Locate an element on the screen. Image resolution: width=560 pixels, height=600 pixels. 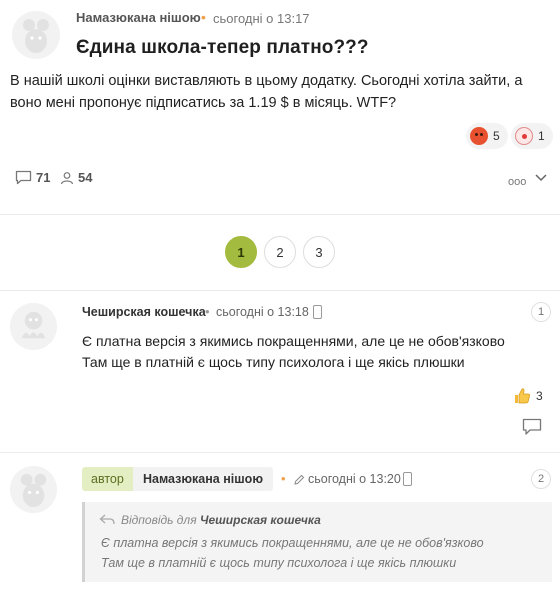
quote-header: Відповідь для Чеширская кошечка is located at coordinates (221, 520).